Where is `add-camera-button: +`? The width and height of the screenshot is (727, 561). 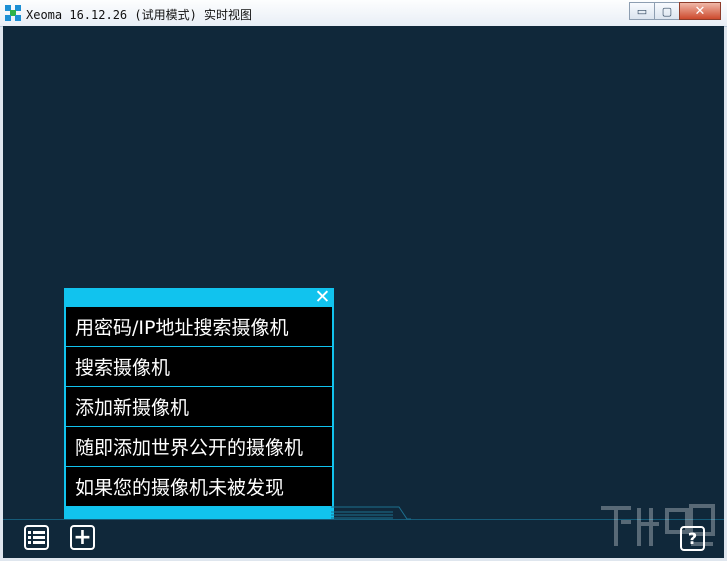
add-camera-button: + is located at coordinates (82, 537).